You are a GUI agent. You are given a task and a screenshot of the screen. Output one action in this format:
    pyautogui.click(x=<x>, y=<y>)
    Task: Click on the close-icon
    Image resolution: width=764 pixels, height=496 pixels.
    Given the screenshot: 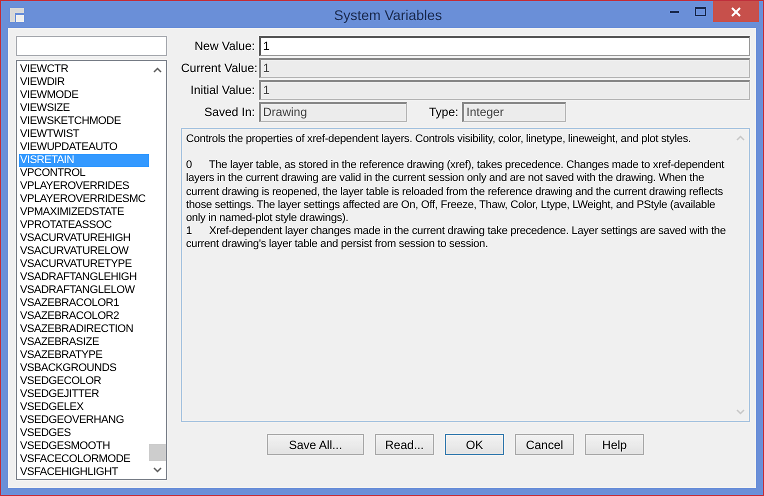 What is the action you would take?
    pyautogui.click(x=736, y=11)
    